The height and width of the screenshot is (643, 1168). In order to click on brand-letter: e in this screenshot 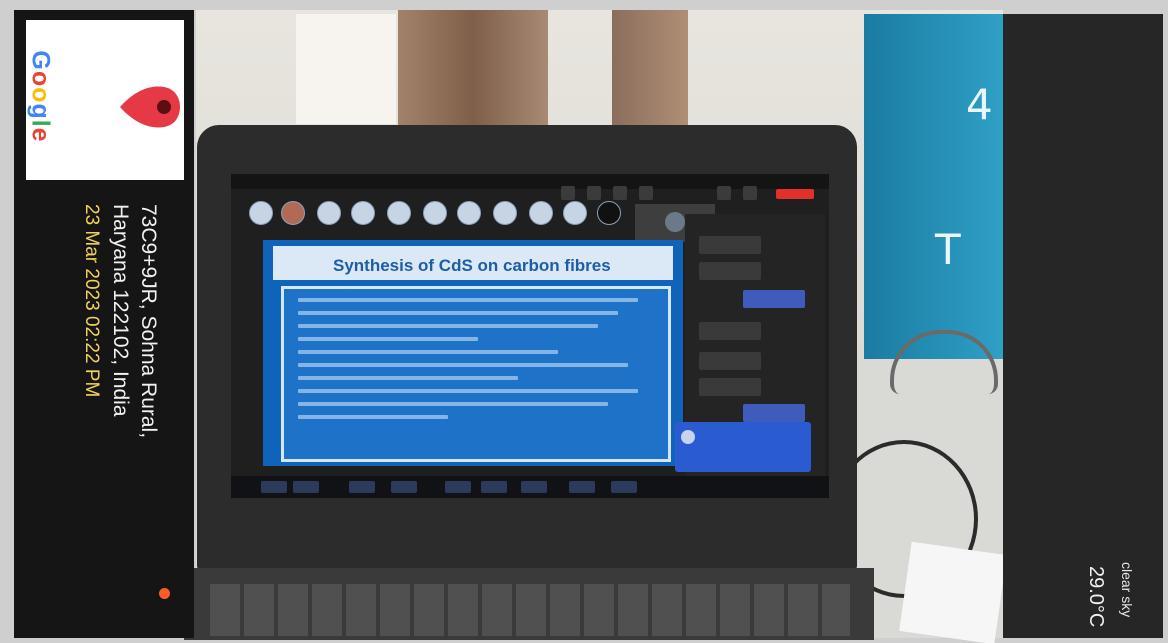, I will do `click(40, 135)`.